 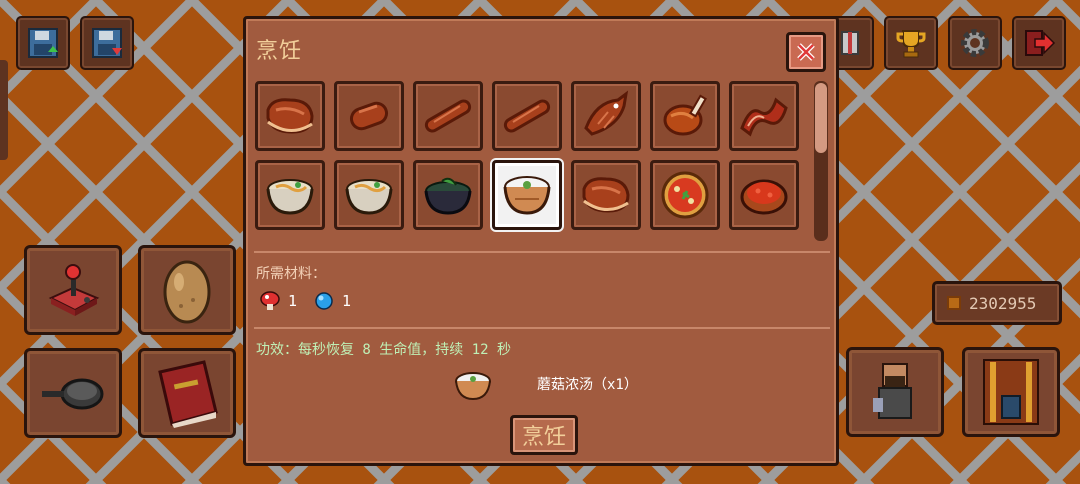 I want to click on trophy-button, so click(x=911, y=43).